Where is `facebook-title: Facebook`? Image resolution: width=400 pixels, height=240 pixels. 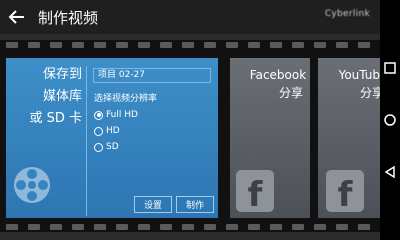 facebook-title: Facebook is located at coordinates (278, 75).